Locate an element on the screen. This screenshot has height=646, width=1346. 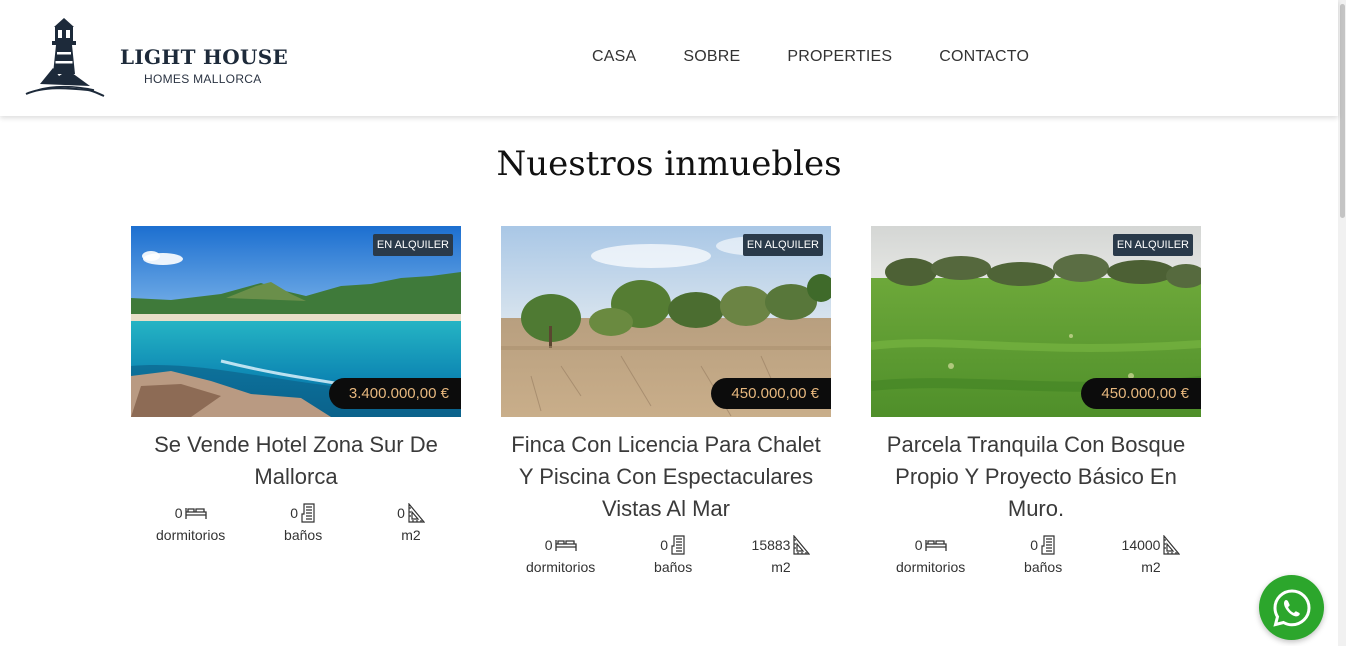
logo-link: LIGHT HOUSE HOMES MALLORCA is located at coordinates (156, 58).